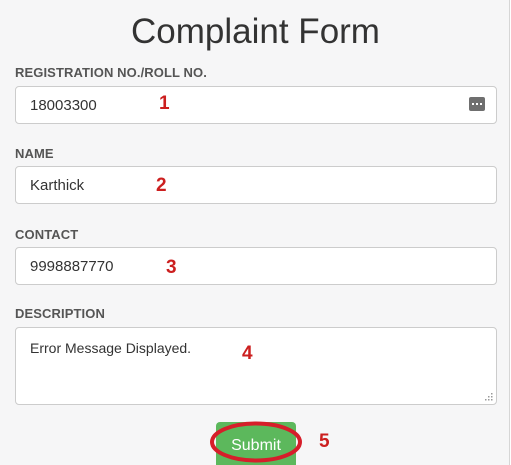 Image resolution: width=511 pixels, height=465 pixels. Describe the element at coordinates (171, 267) in the screenshot. I see `annotation-marker-3: 3` at that location.